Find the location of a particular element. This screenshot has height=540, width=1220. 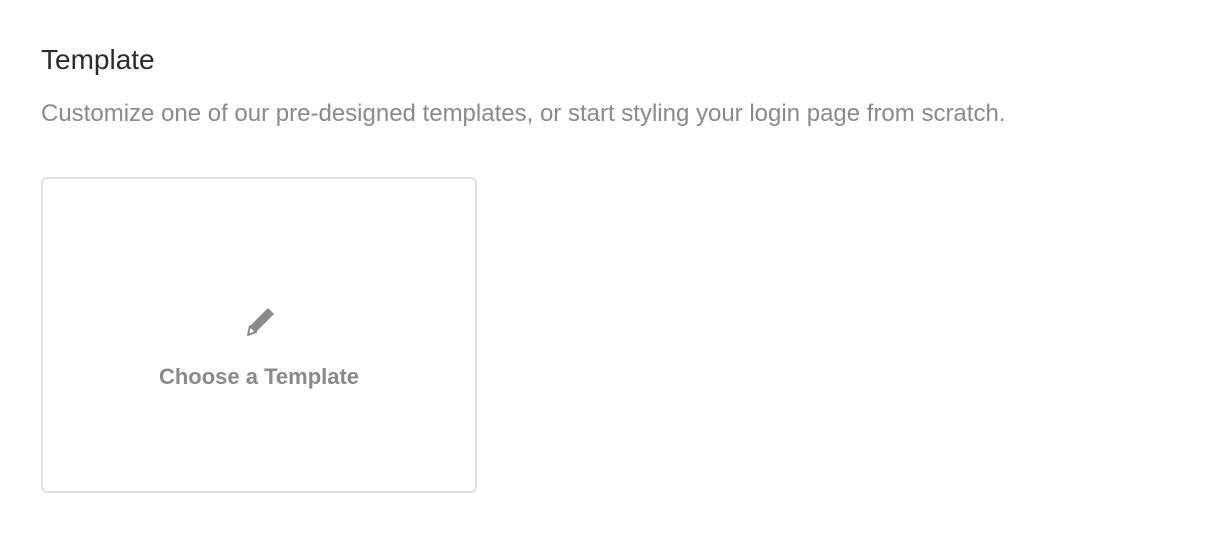

pencil-icon is located at coordinates (260, 322).